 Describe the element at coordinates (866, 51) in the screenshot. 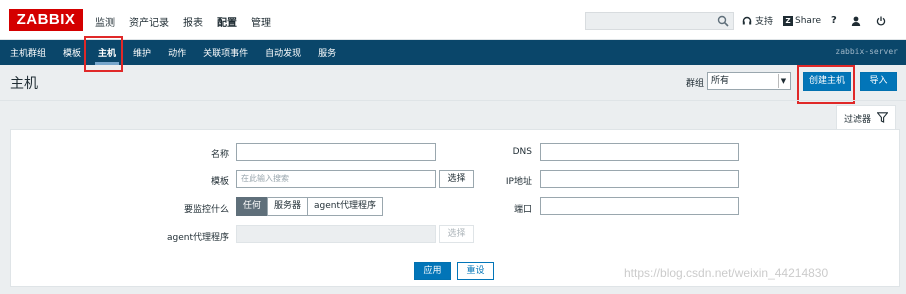

I see `server-name: zabbix-server` at that location.